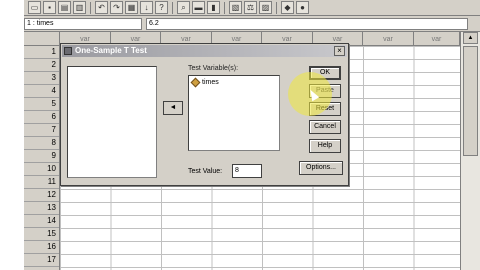  What do you see at coordinates (325, 127) in the screenshot?
I see `cancel-button: Cancel` at bounding box center [325, 127].